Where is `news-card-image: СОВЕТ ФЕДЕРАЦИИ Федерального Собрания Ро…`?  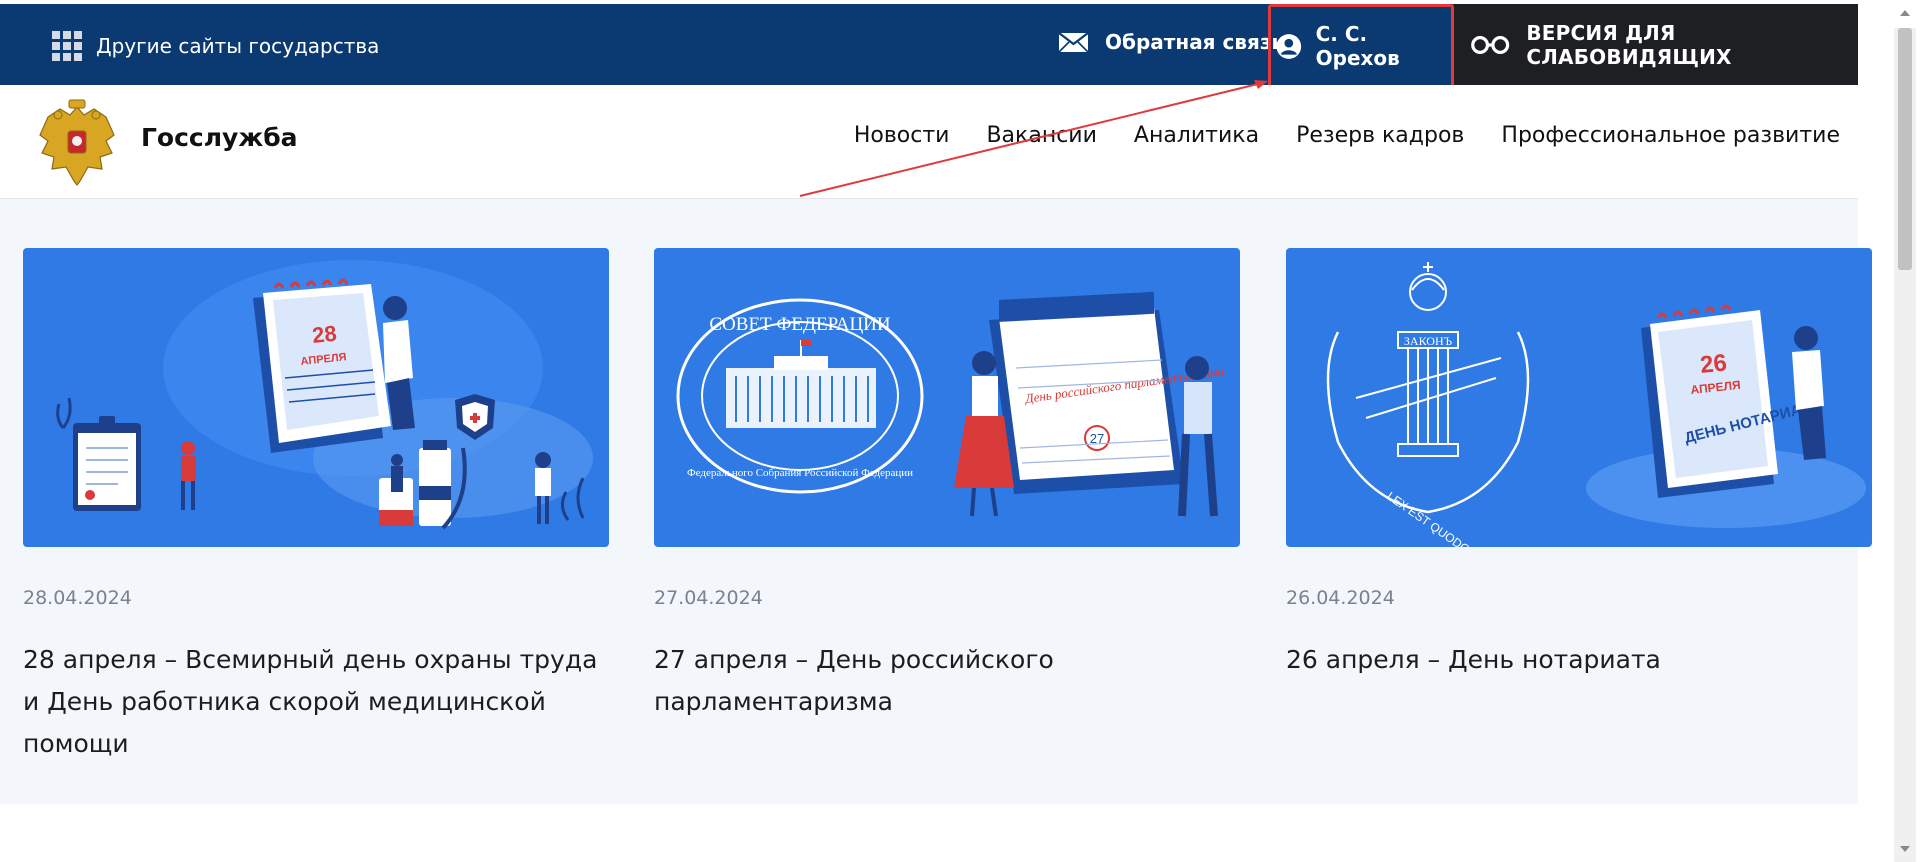 news-card-image: СОВЕТ ФЕДЕРАЦИИ Федерального Собрания Ро… is located at coordinates (947, 397).